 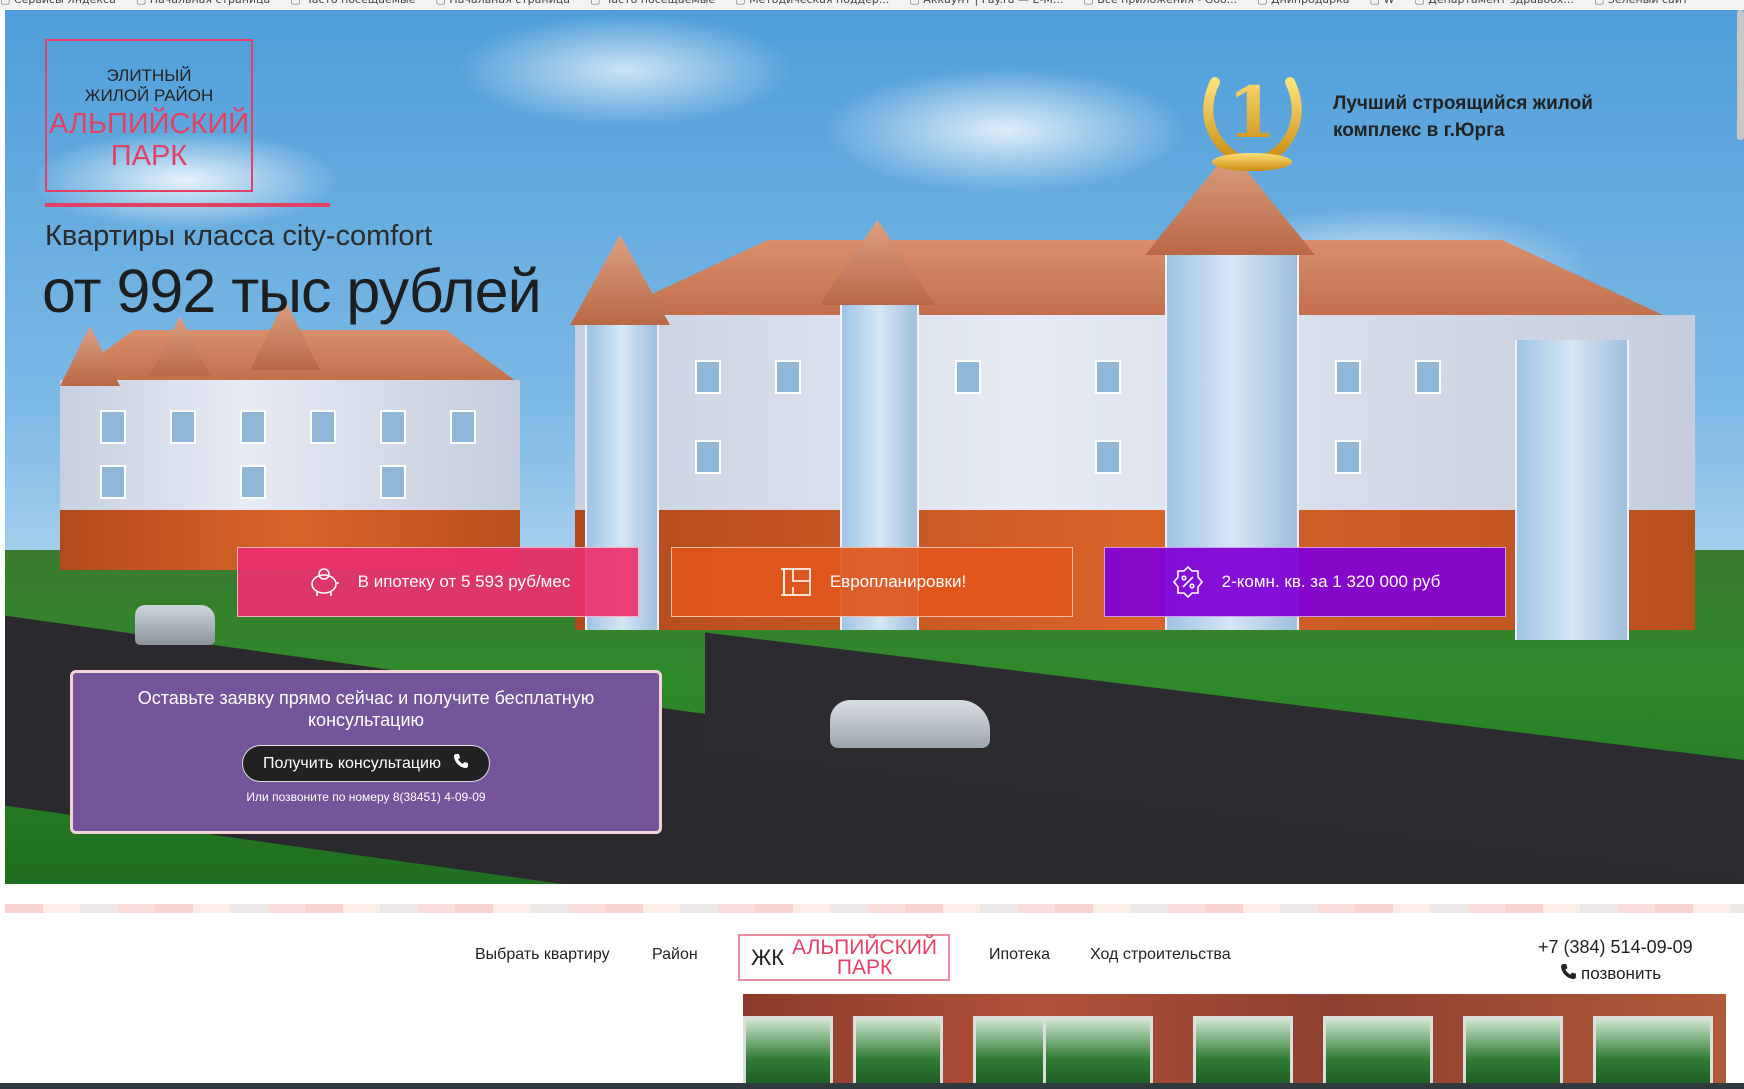 What do you see at coordinates (1234, 1041) in the screenshot?
I see `building-facade-image` at bounding box center [1234, 1041].